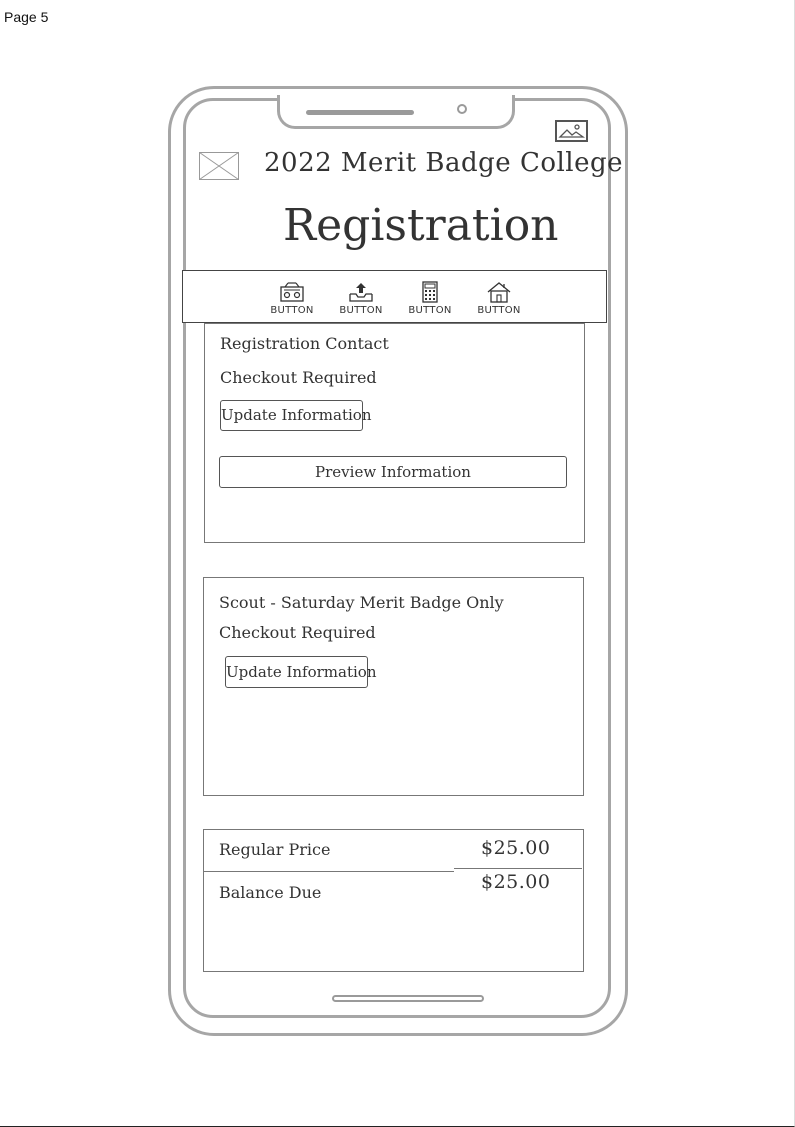  What do you see at coordinates (393, 472) in the screenshot?
I see `preview-information-button: Preview Information` at bounding box center [393, 472].